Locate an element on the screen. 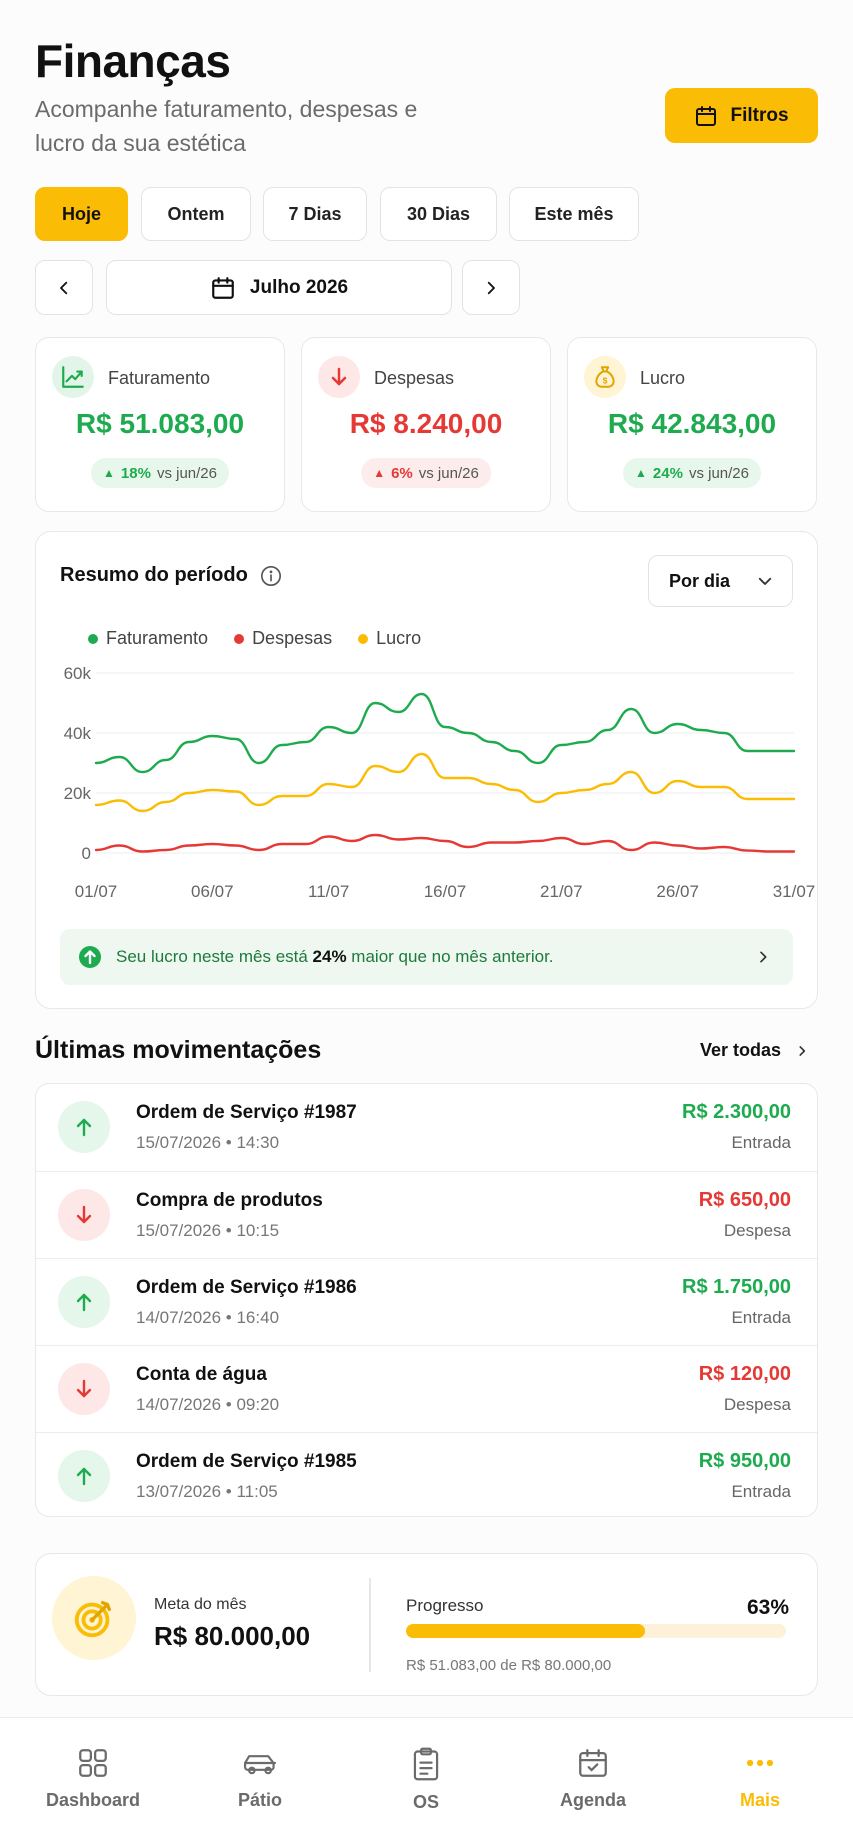 This screenshot has height=1844, width=853. progress-detail: R$ 51.083,00 de R$ 80.000,00 is located at coordinates (509, 1665).